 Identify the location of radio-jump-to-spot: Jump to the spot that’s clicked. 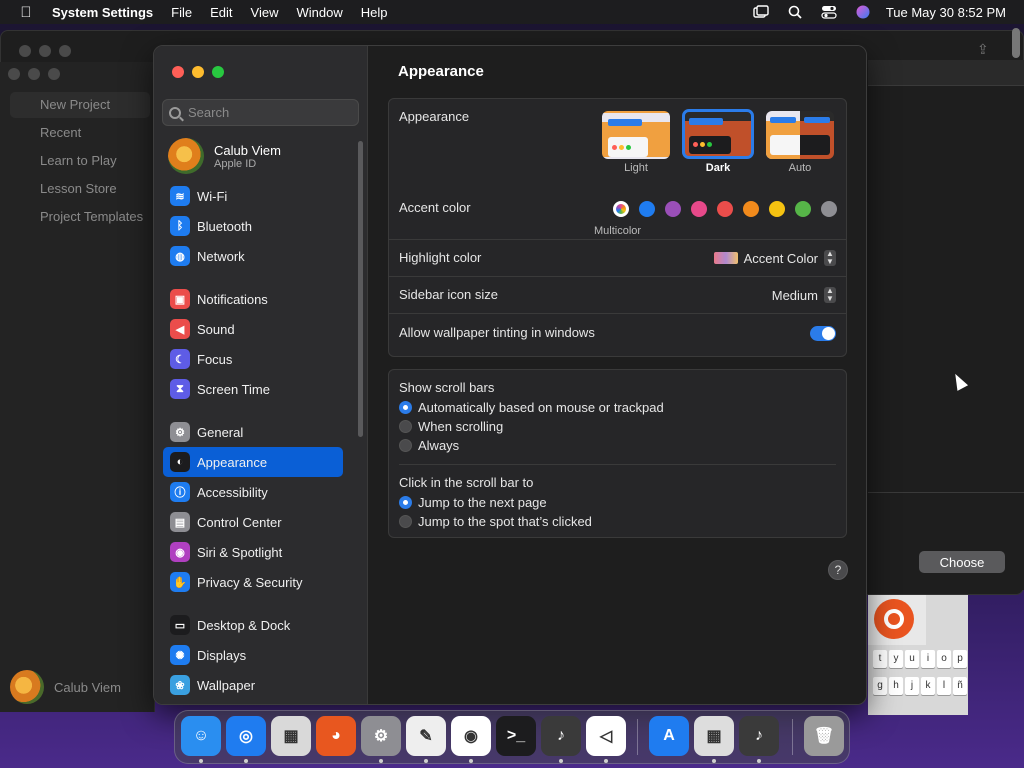
(495, 521).